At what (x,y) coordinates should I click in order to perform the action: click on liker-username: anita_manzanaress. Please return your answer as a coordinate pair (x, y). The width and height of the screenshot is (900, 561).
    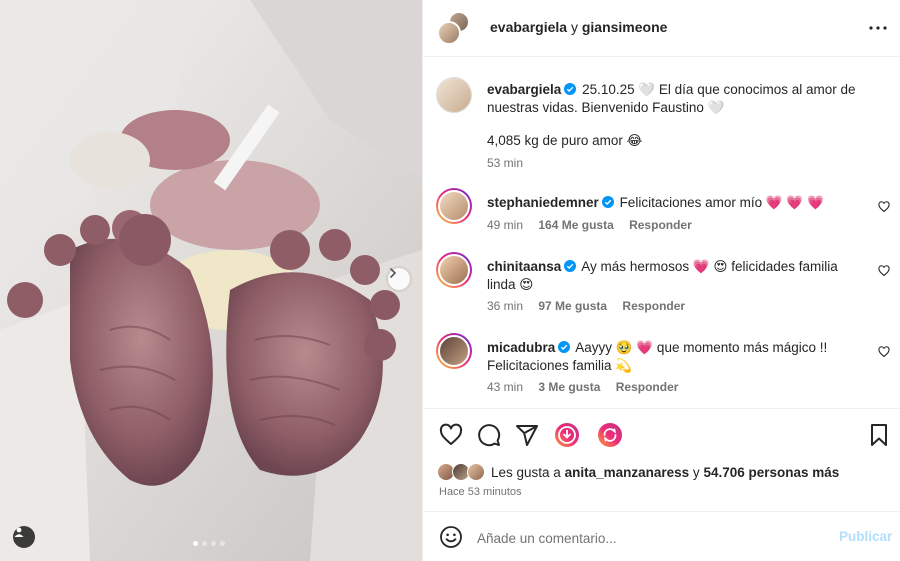
    Looking at the image, I should click on (627, 472).